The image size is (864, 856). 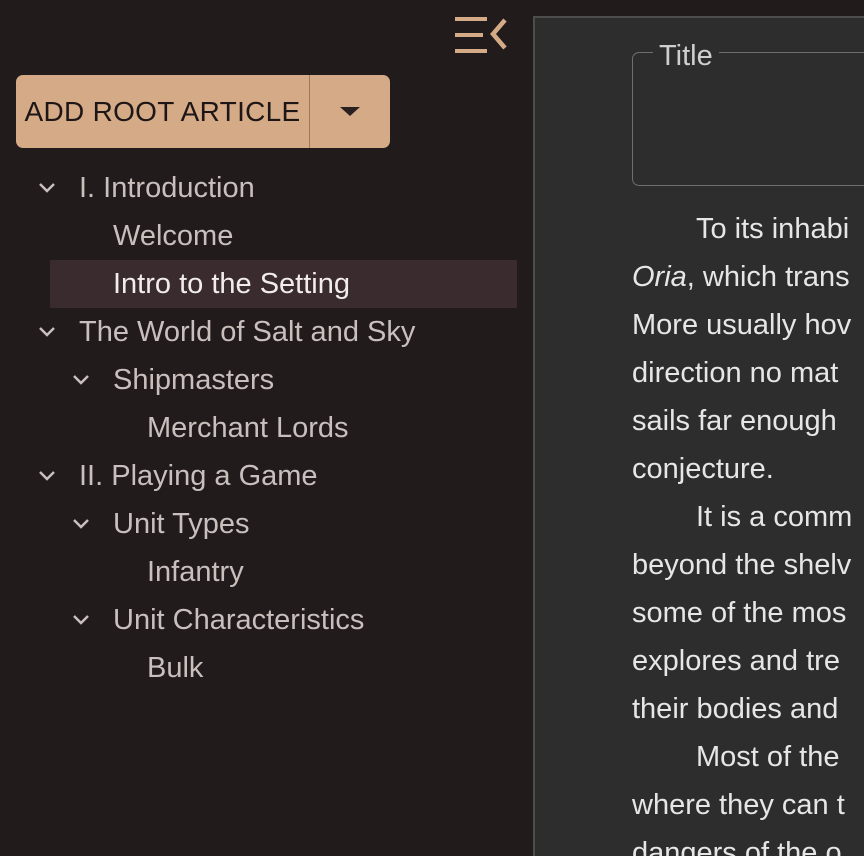 What do you see at coordinates (774, 517) in the screenshot?
I see `line-text: It is a comm` at bounding box center [774, 517].